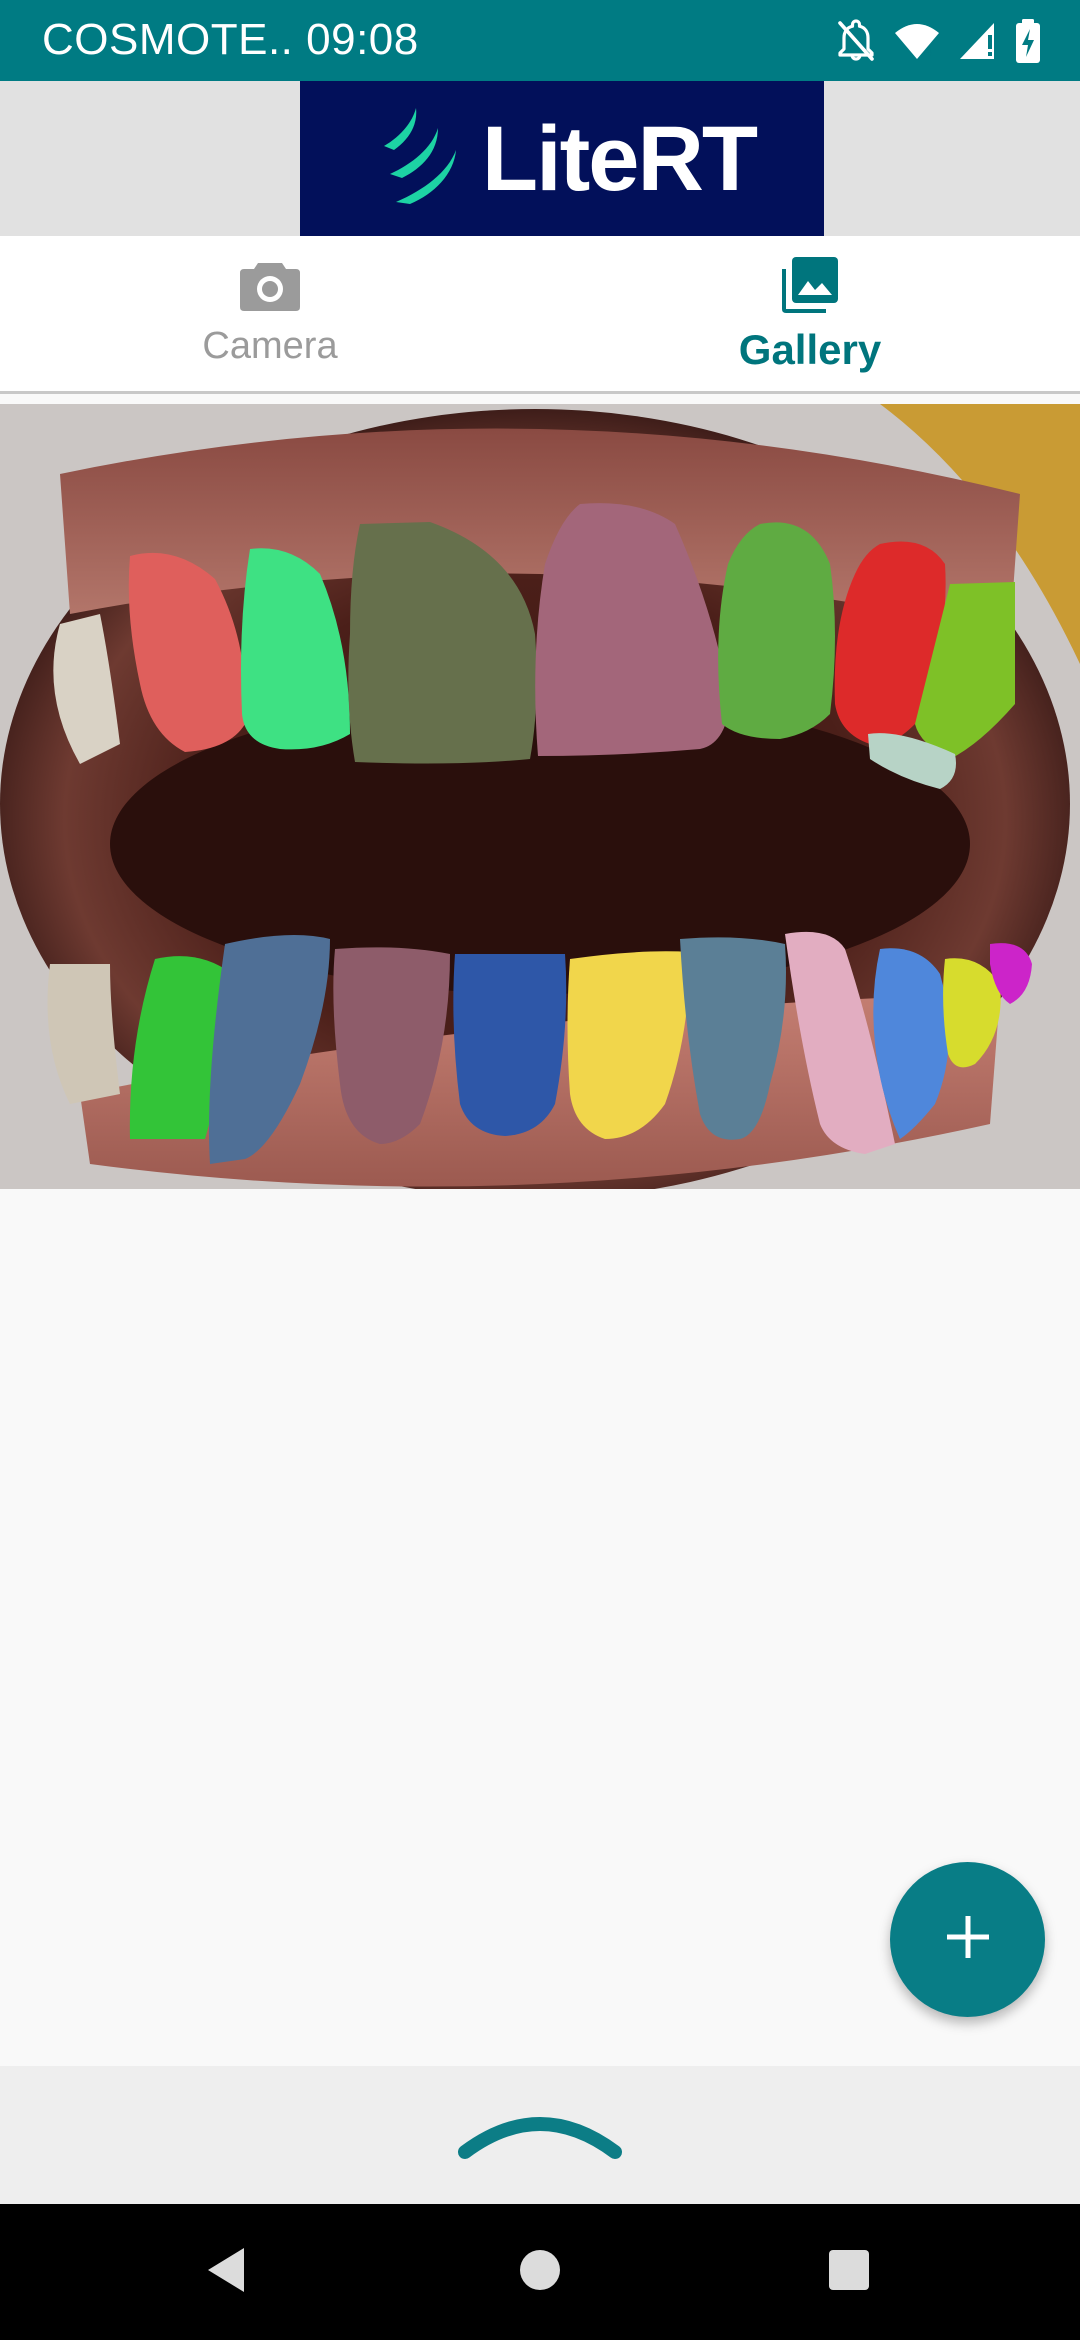 The height and width of the screenshot is (2340, 1080). I want to click on status-bar: COSMOTE.. 09:08 4, so click(540, 40).